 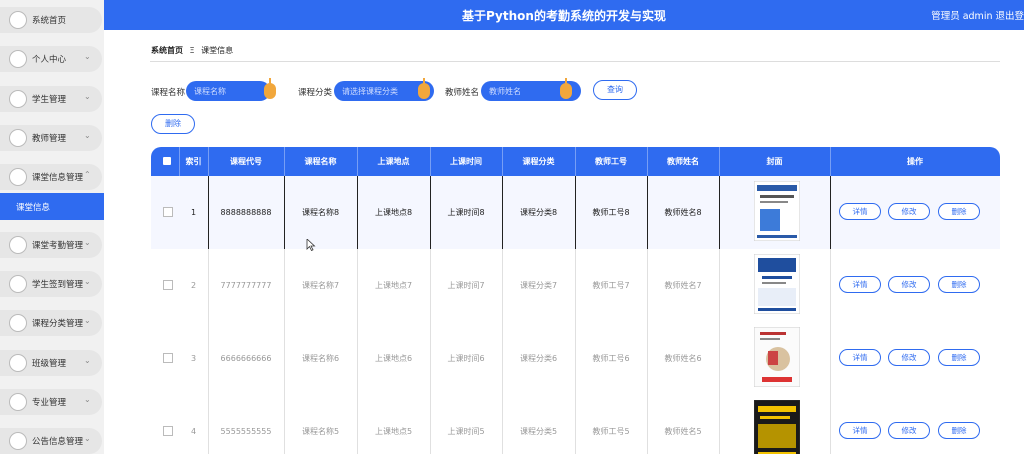 What do you see at coordinates (977, 15) in the screenshot?
I see `user-logout-link: 管理员 admin 退出登` at bounding box center [977, 15].